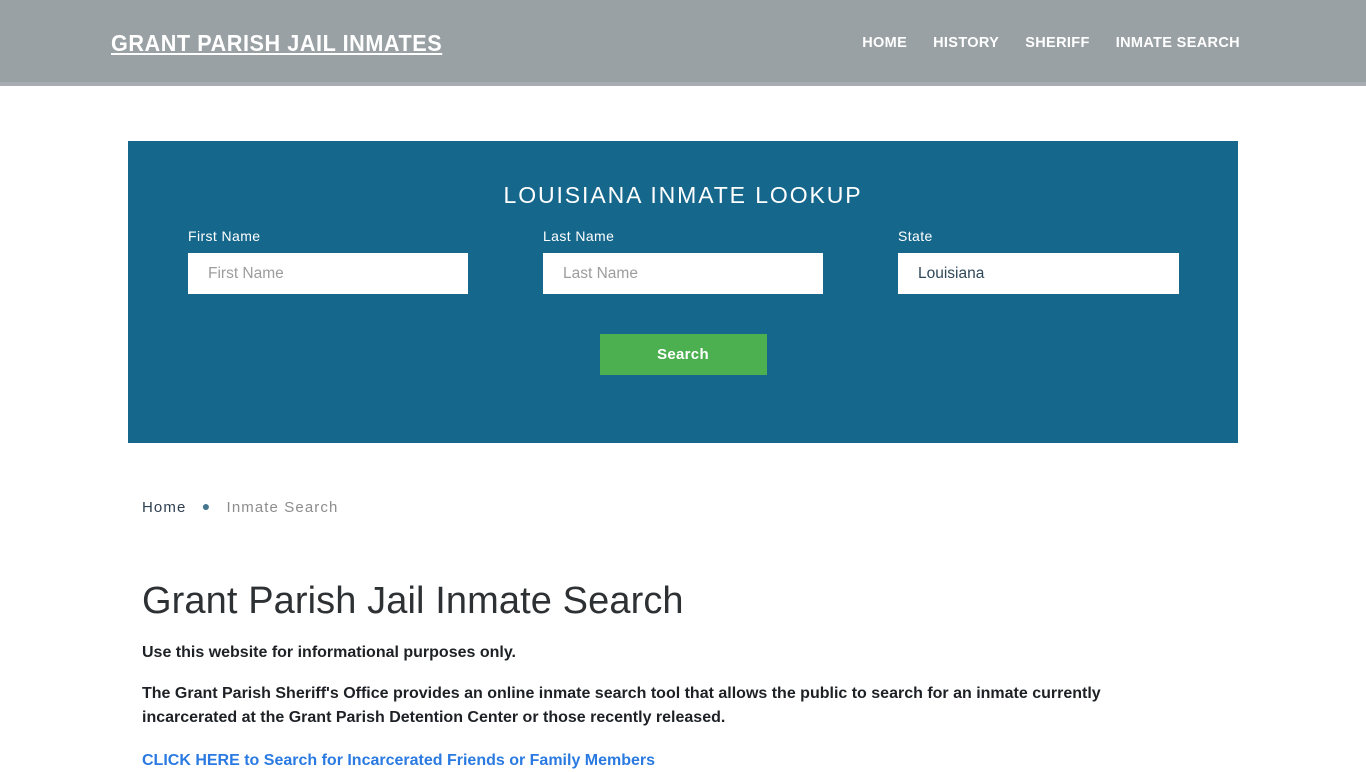  Describe the element at coordinates (1178, 43) in the screenshot. I see `nav-item-inmate-search: Inmate Search` at that location.